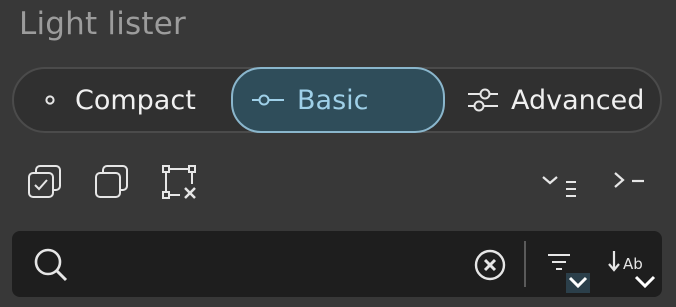 The height and width of the screenshot is (307, 676). I want to click on clear-search-icon, so click(490, 265).